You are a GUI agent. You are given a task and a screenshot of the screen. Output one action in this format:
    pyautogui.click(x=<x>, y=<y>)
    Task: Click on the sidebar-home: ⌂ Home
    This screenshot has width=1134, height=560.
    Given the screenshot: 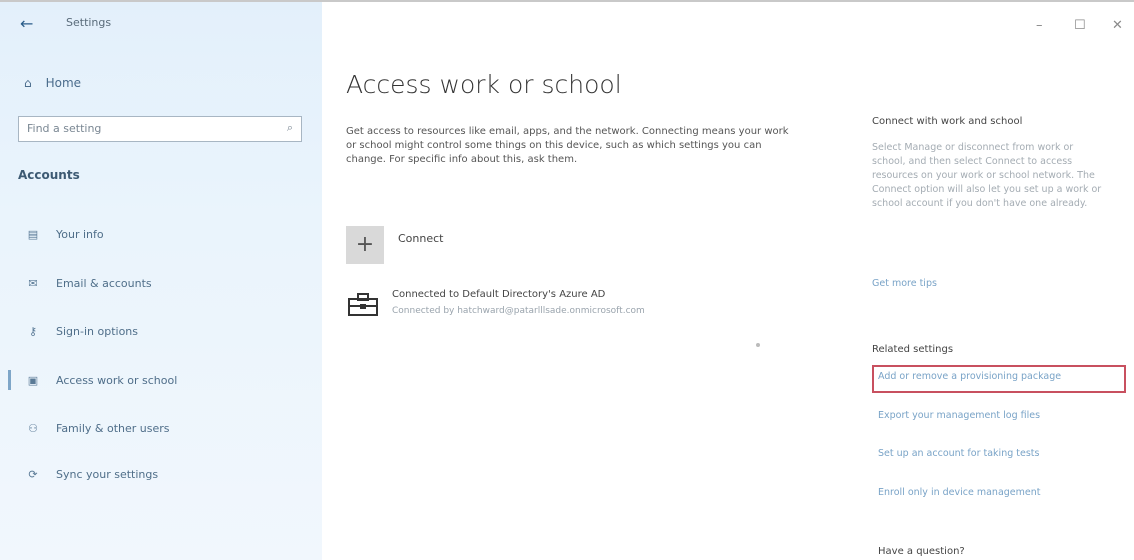 What is the action you would take?
    pyautogui.click(x=52, y=83)
    